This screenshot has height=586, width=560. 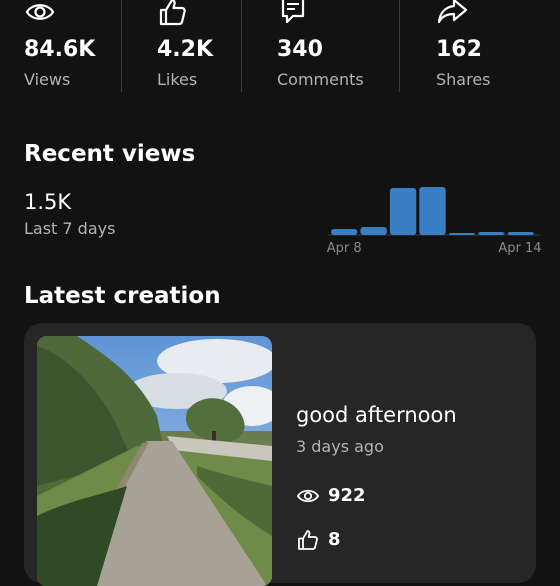 What do you see at coordinates (334, 539) in the screenshot?
I see `video-likes-count: 8` at bounding box center [334, 539].